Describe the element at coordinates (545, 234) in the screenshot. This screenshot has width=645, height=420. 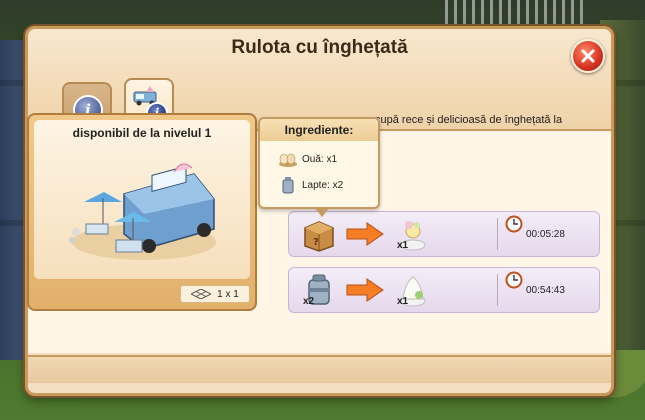
I see `production-time: 00:05:28` at that location.